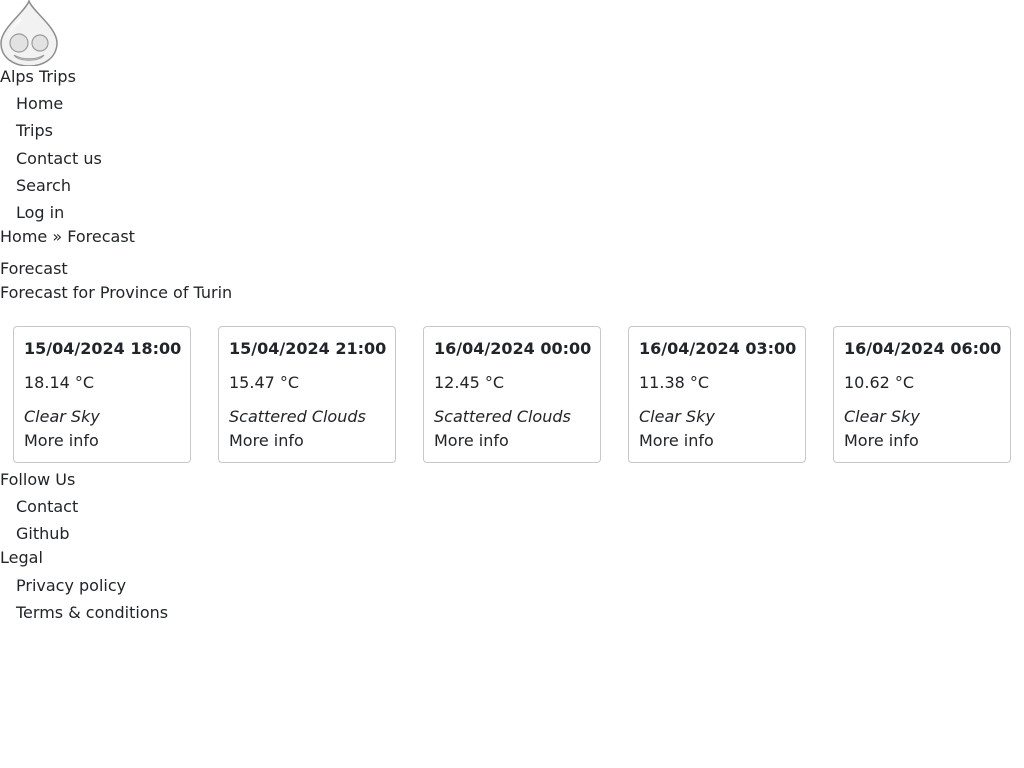 This screenshot has height=768, width=1024. What do you see at coordinates (47, 510) in the screenshot?
I see `footer-link-contact: Contact` at bounding box center [47, 510].